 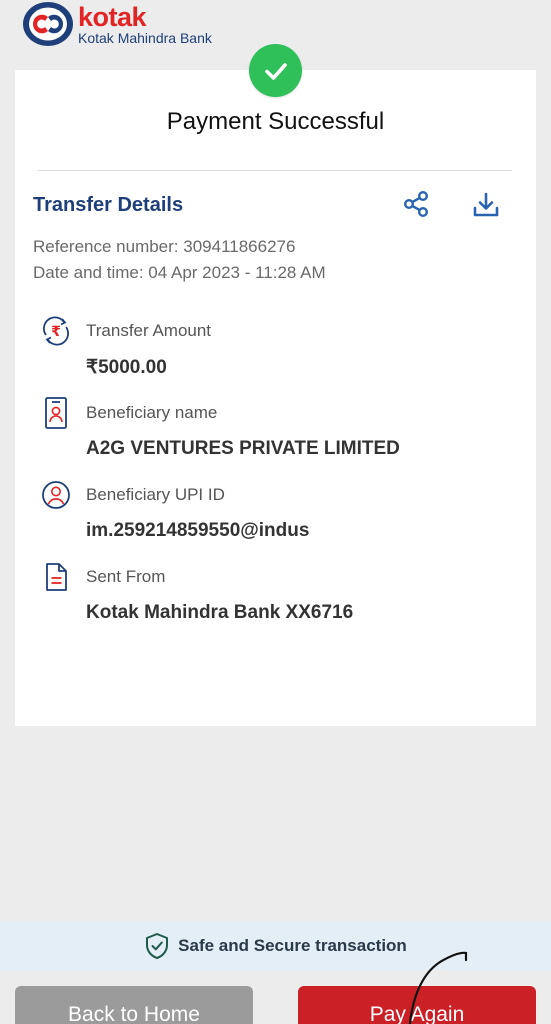 I want to click on transfer-amount-label: Transfer Amount, so click(x=149, y=330).